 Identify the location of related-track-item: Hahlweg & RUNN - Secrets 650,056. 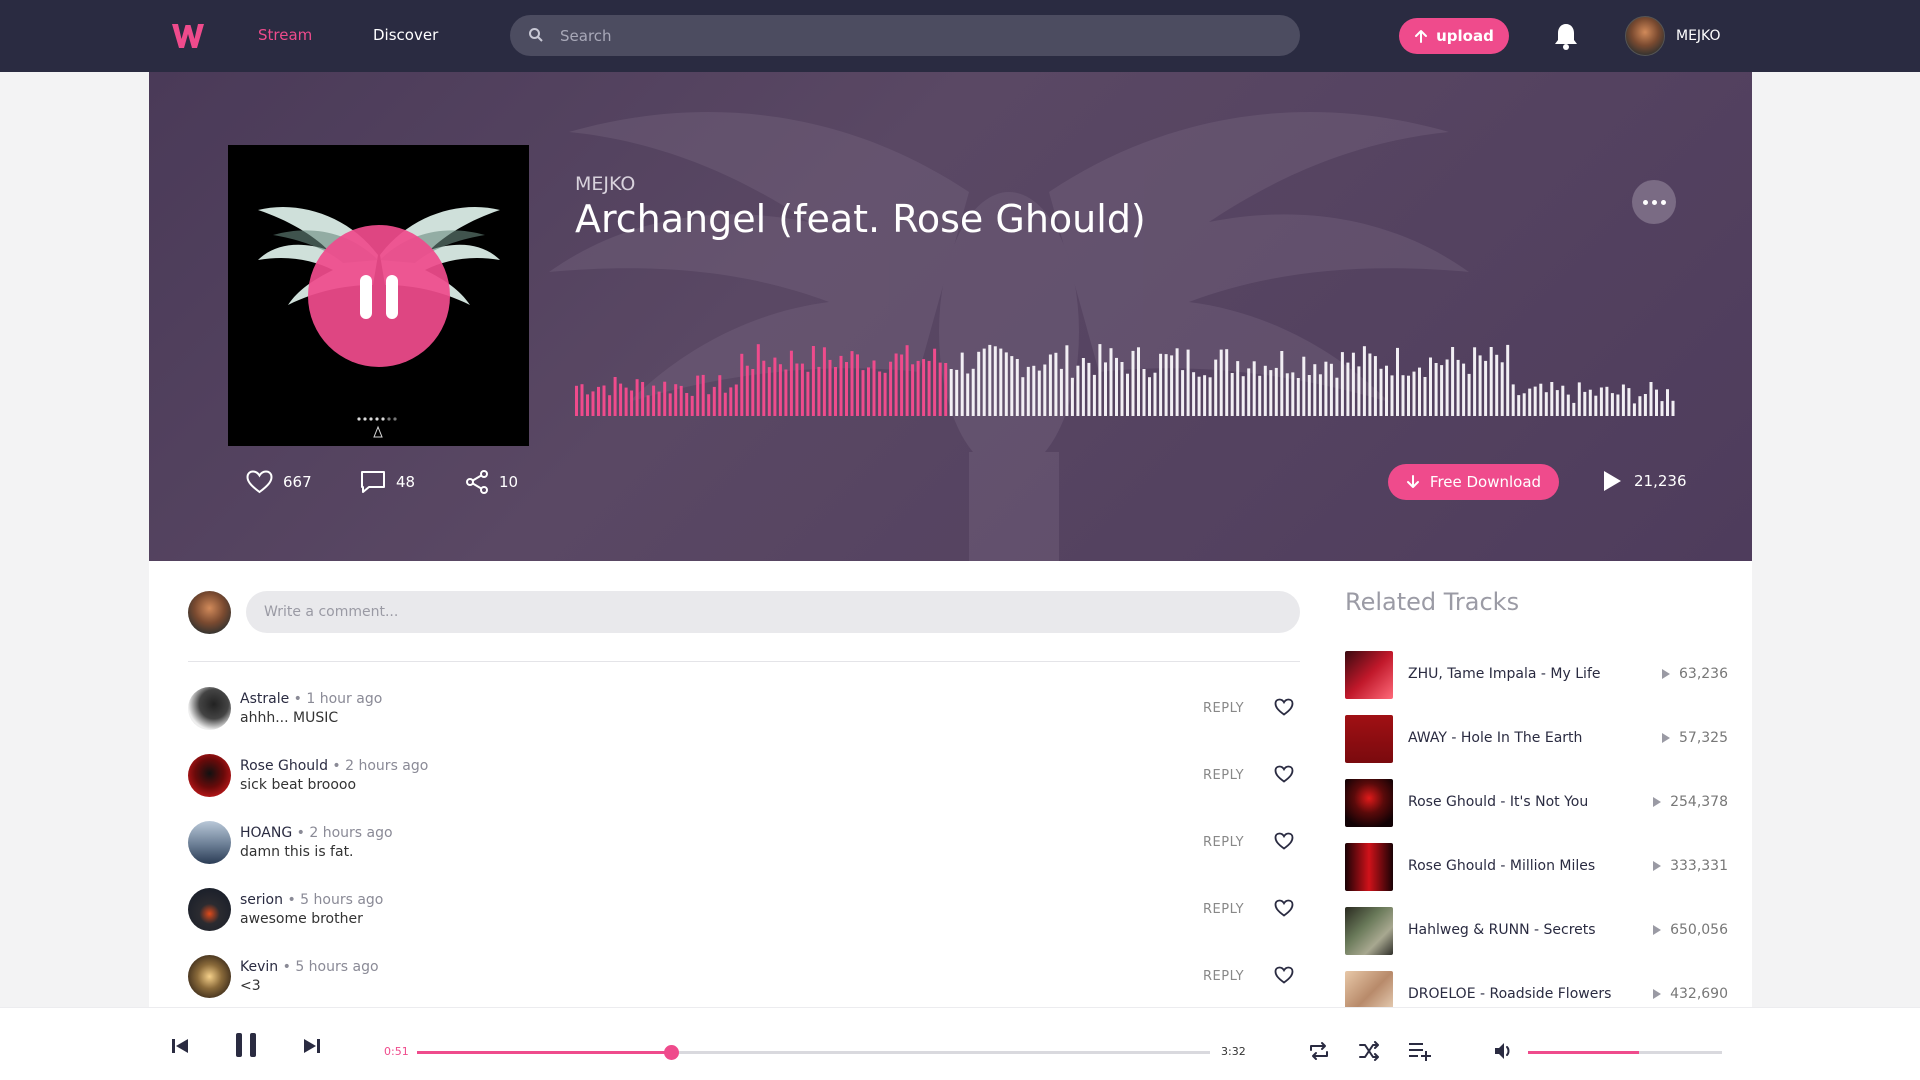
(1536, 931).